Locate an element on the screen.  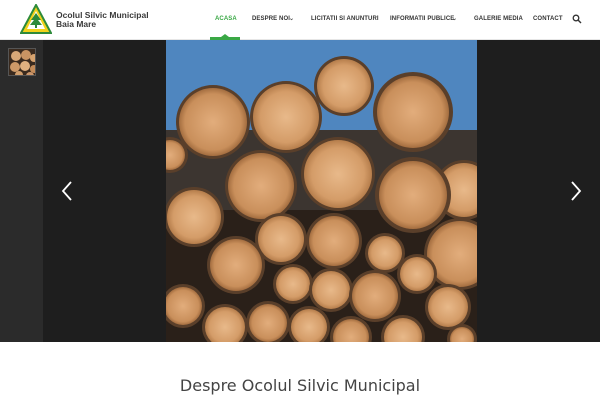
active-nav-indicator-tip is located at coordinates (225, 35).